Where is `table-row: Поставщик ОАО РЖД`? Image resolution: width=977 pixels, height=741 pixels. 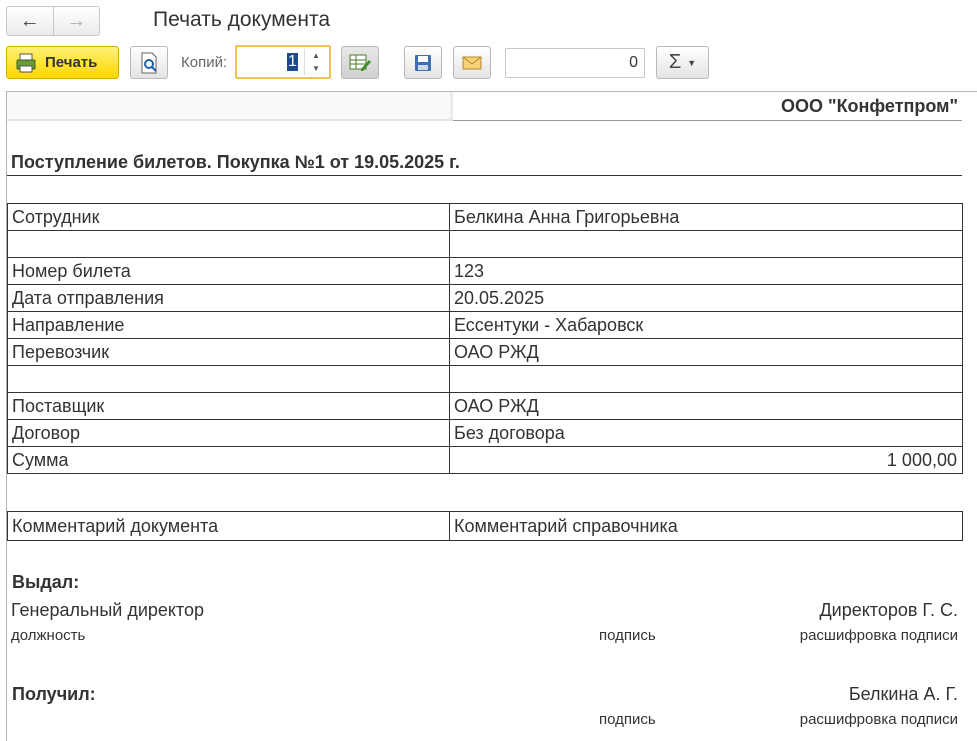 table-row: Поставщик ОАО РЖД is located at coordinates (485, 406).